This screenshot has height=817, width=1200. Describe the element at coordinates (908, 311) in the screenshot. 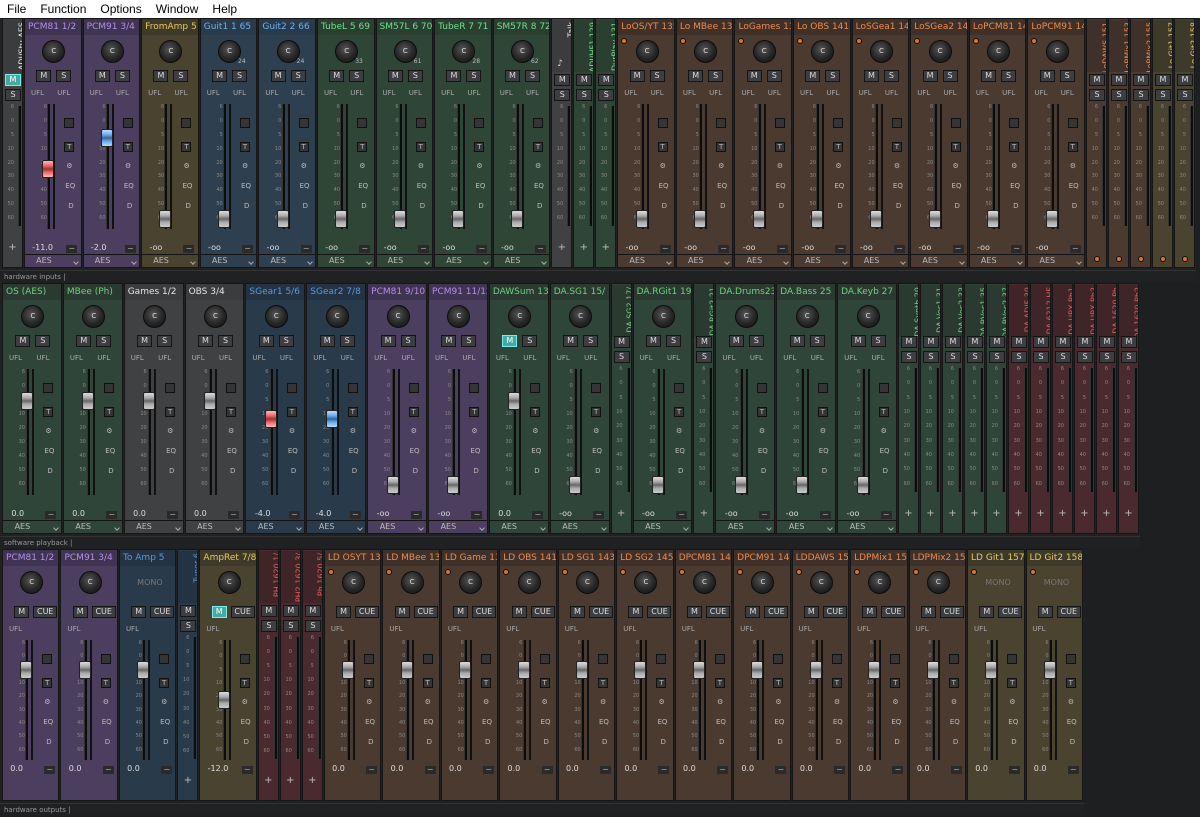

I see `channel-name-vertical: DA.Synth 29` at that location.